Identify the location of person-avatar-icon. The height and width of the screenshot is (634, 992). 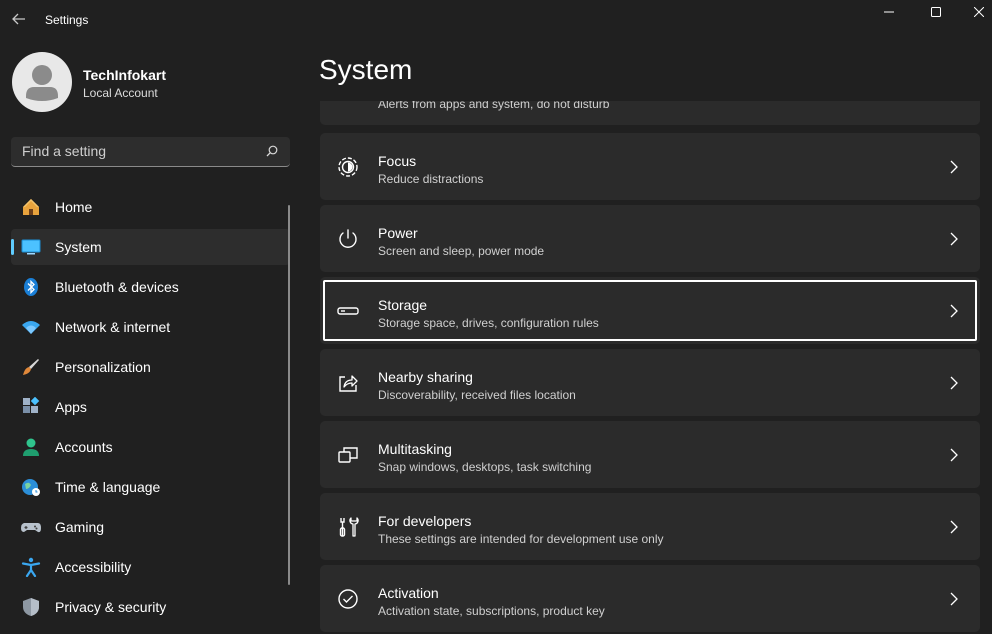
(42, 83).